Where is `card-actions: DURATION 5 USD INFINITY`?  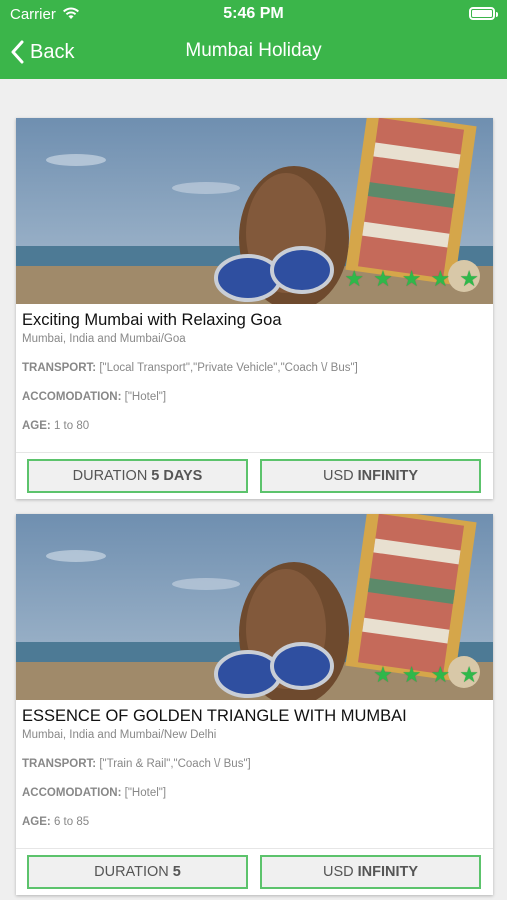
card-actions: DURATION 5 USD INFINITY is located at coordinates (254, 871).